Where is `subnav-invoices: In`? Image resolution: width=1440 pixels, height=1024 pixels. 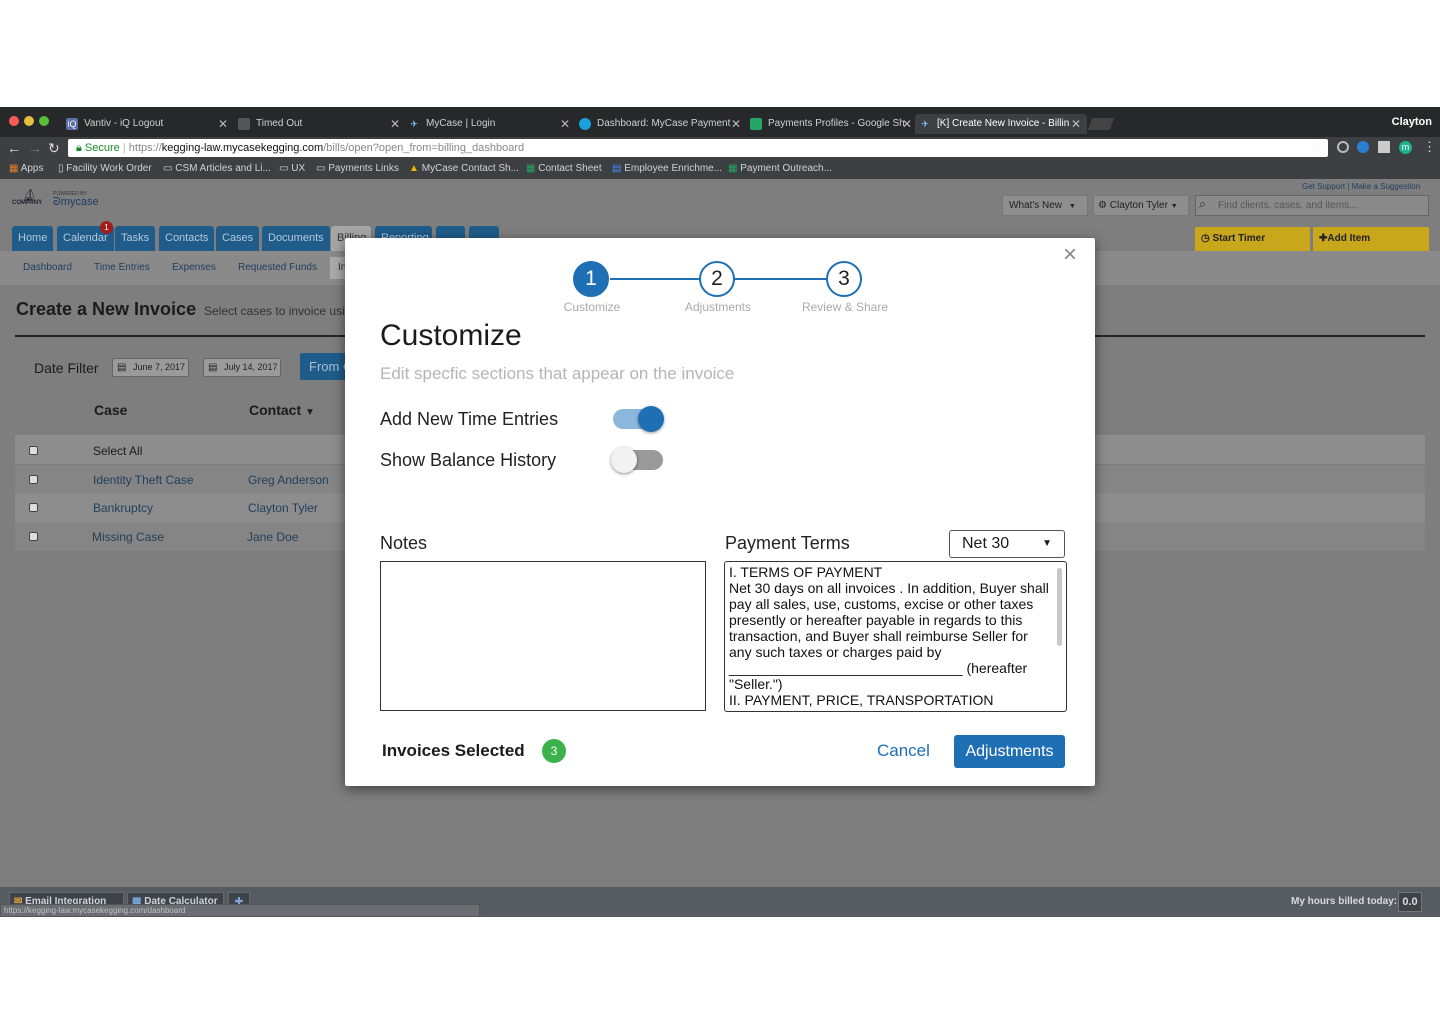
subnav-invoices: In is located at coordinates (338, 268).